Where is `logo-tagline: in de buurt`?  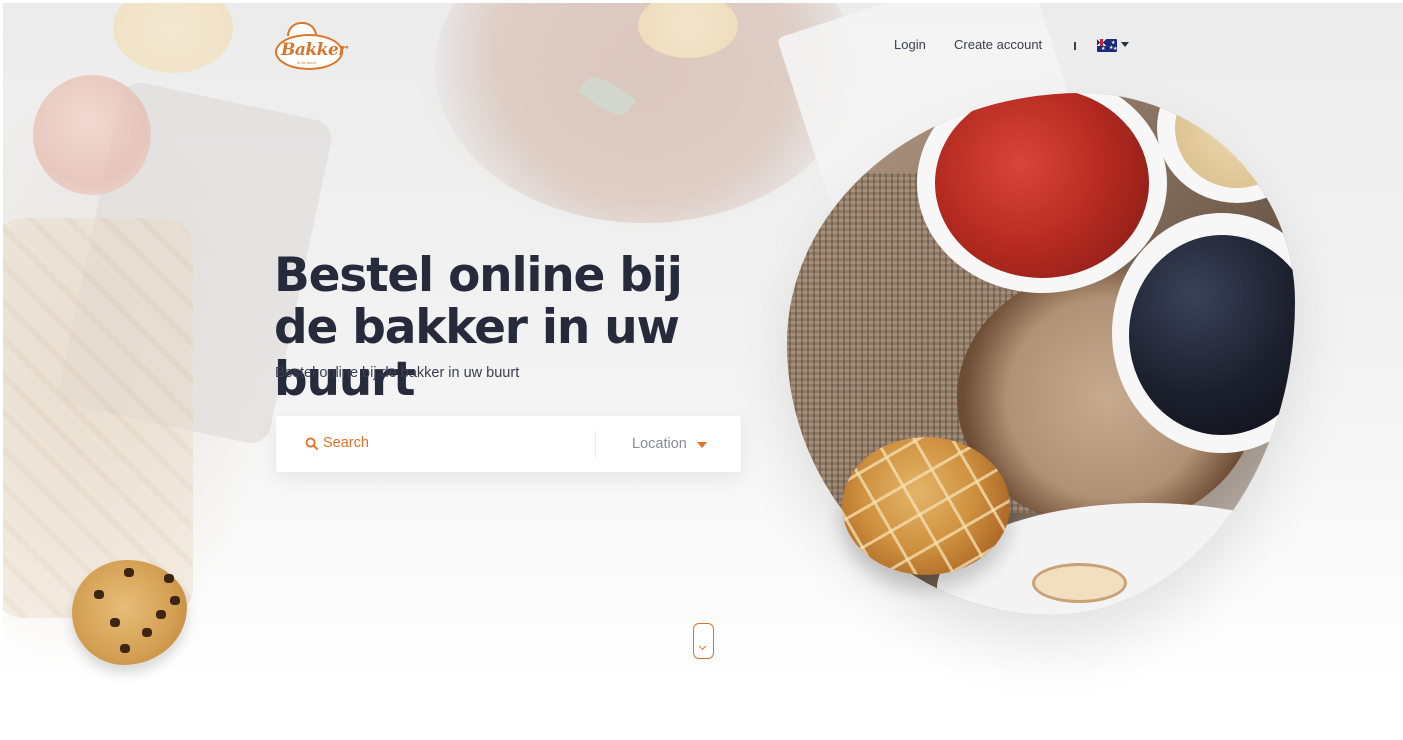
logo-tagline: in de buurt is located at coordinates (306, 62).